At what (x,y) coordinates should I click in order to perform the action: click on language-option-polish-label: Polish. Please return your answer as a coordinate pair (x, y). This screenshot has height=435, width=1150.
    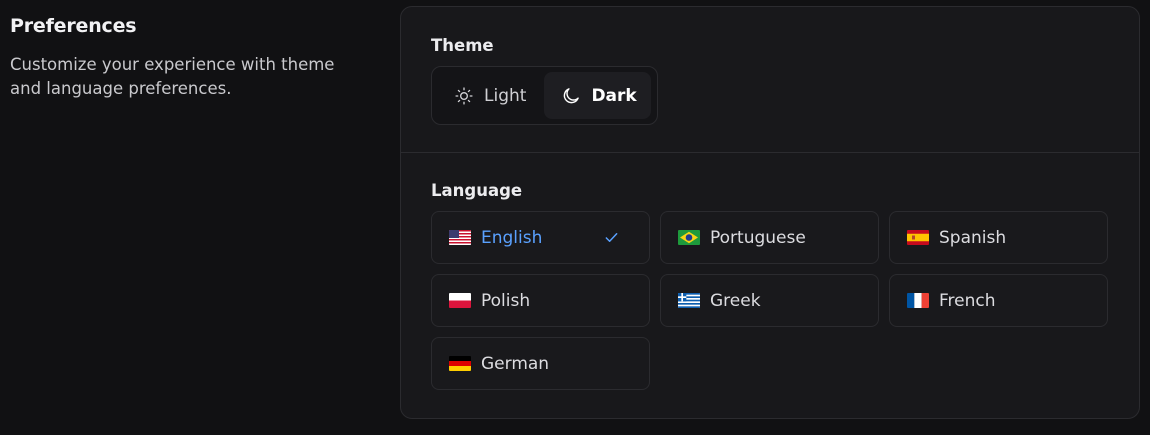
    Looking at the image, I should click on (506, 300).